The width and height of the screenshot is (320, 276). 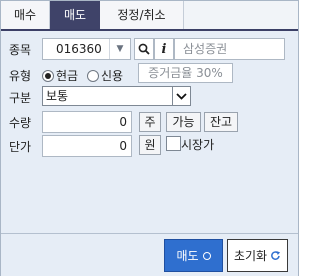 I want to click on radio-credit: 신용, so click(x=105, y=75).